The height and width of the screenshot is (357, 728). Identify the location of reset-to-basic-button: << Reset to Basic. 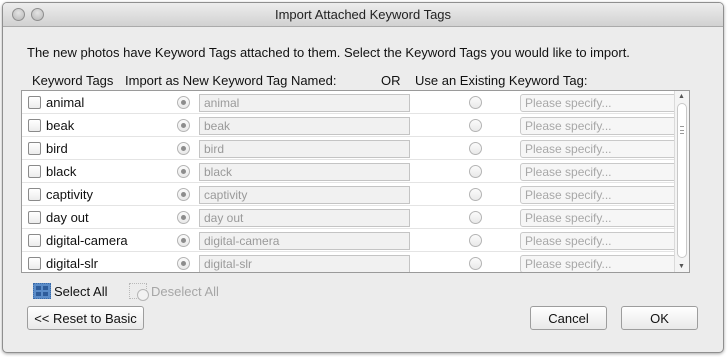
(85, 318).